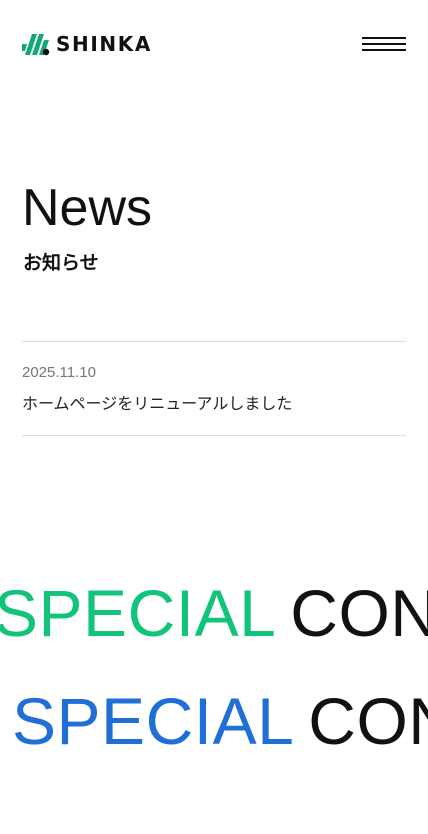 This screenshot has height=834, width=428. I want to click on news-list: 2025.11.10 ホームページをリニューアルしました, so click(214, 388).